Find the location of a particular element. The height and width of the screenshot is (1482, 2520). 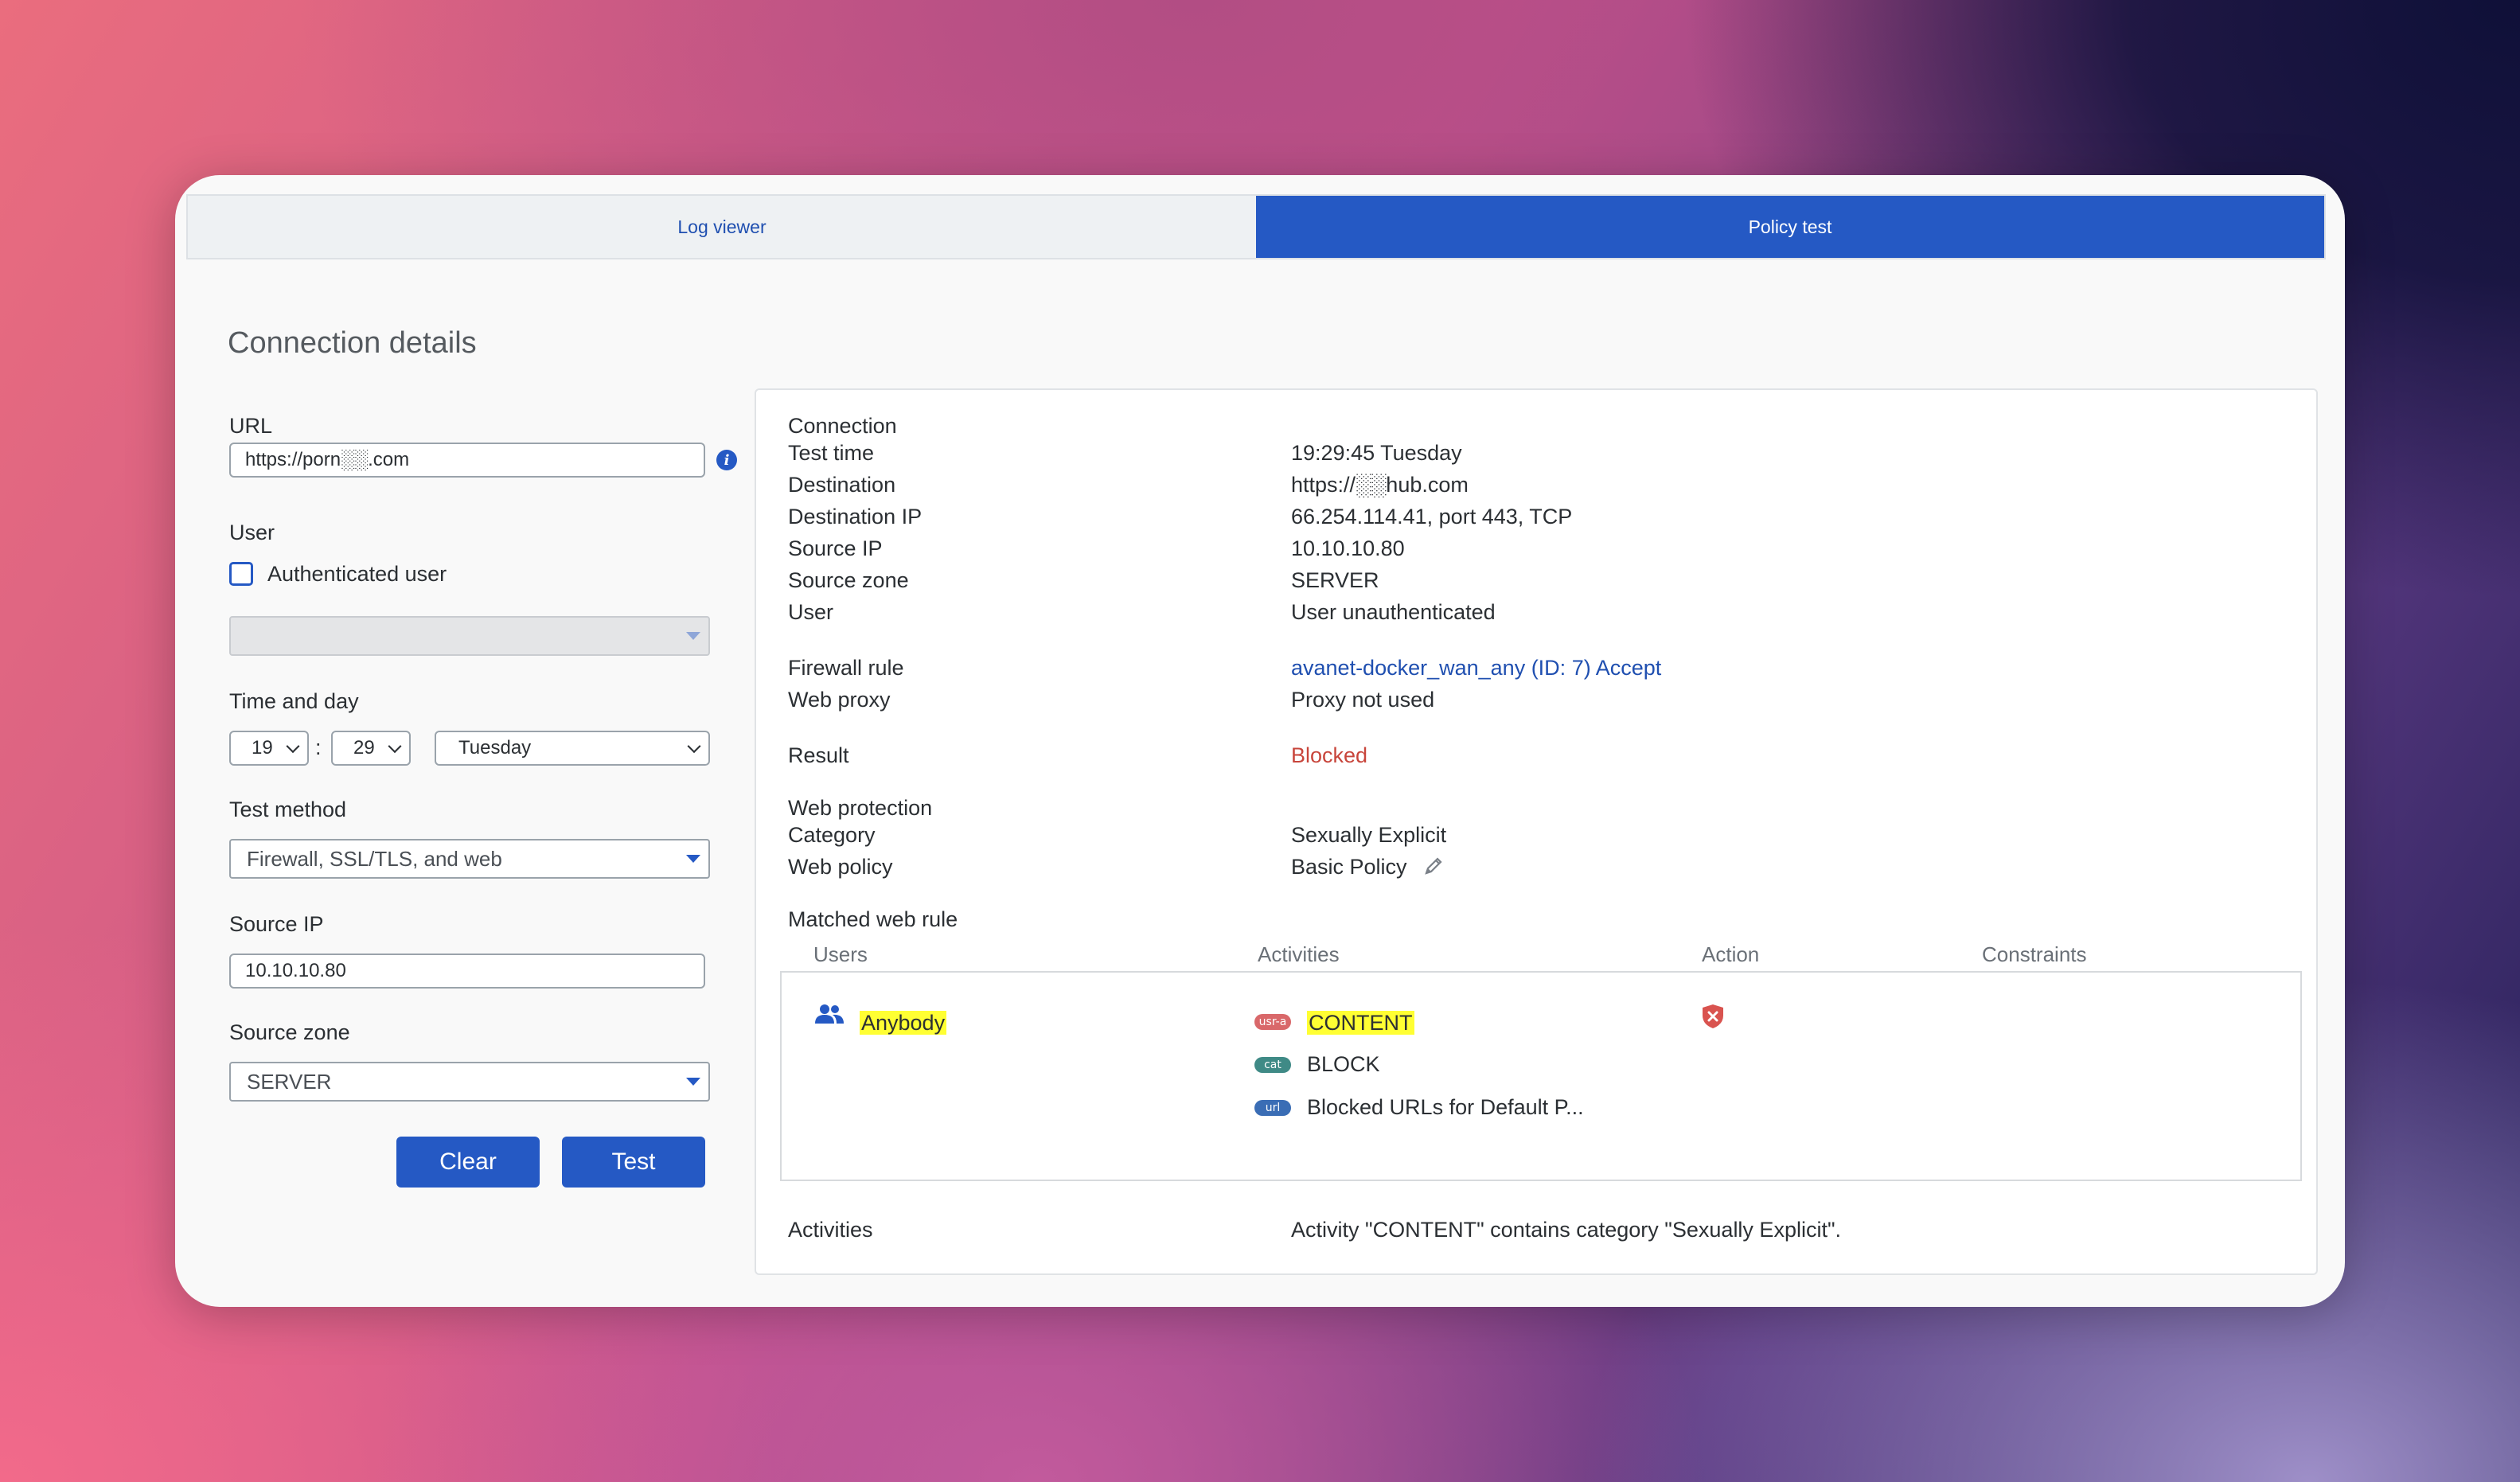

minute-select: 29 is located at coordinates (371, 748).